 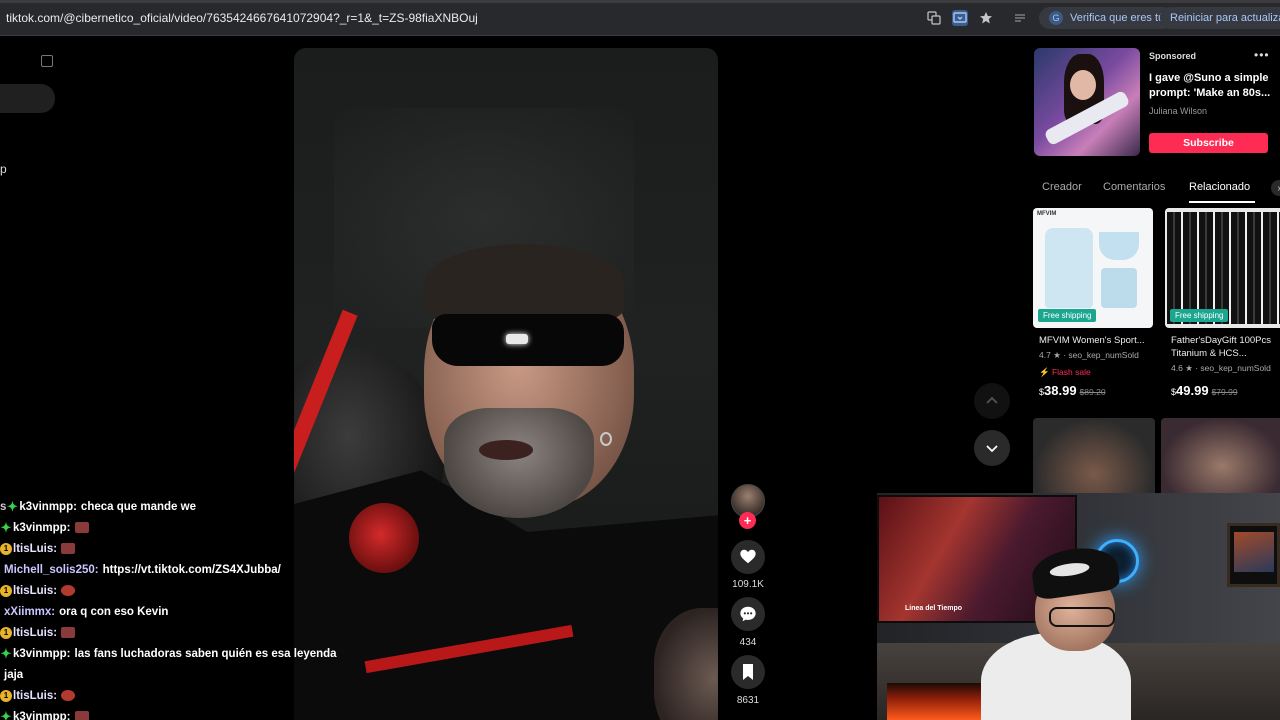 What do you see at coordinates (1275, 188) in the screenshot?
I see `chevron-right-icon: ›` at bounding box center [1275, 188].